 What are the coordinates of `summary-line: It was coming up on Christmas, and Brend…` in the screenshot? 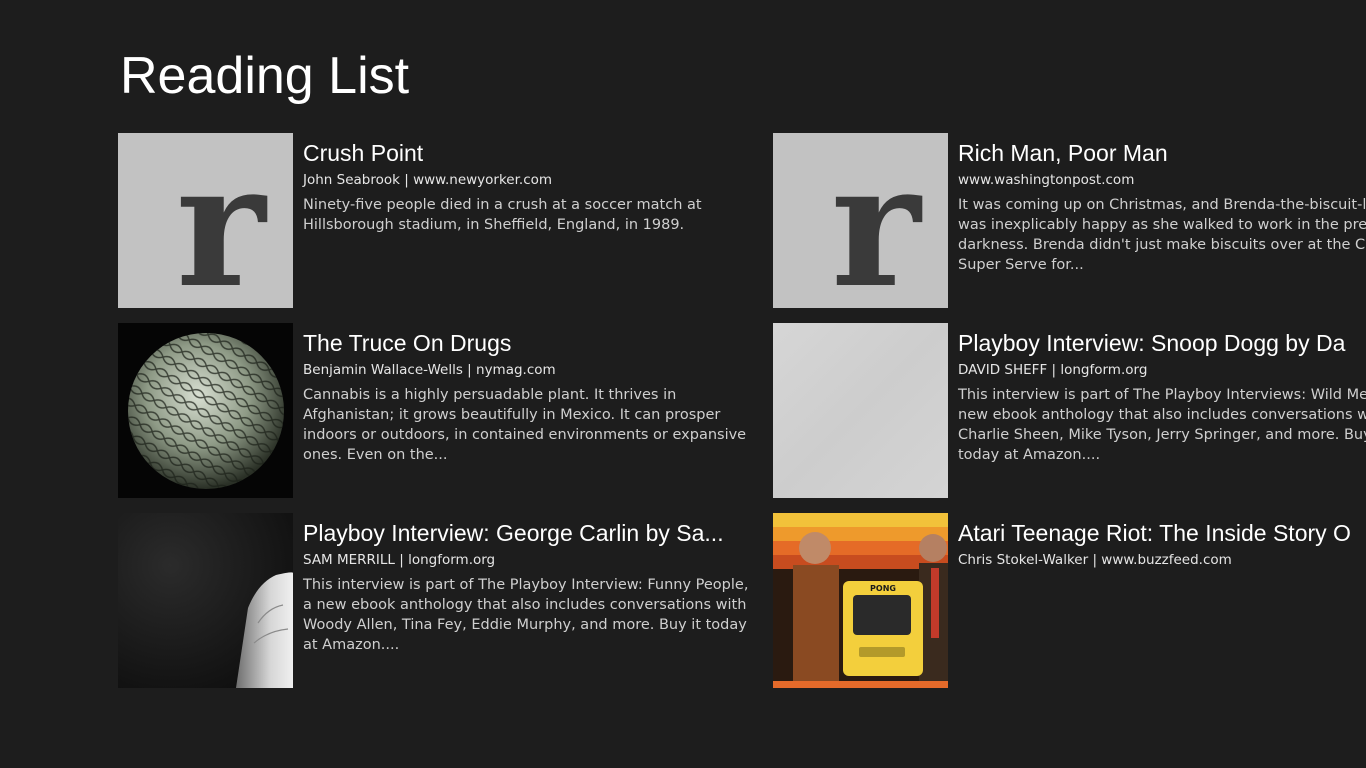 It's located at (1162, 205).